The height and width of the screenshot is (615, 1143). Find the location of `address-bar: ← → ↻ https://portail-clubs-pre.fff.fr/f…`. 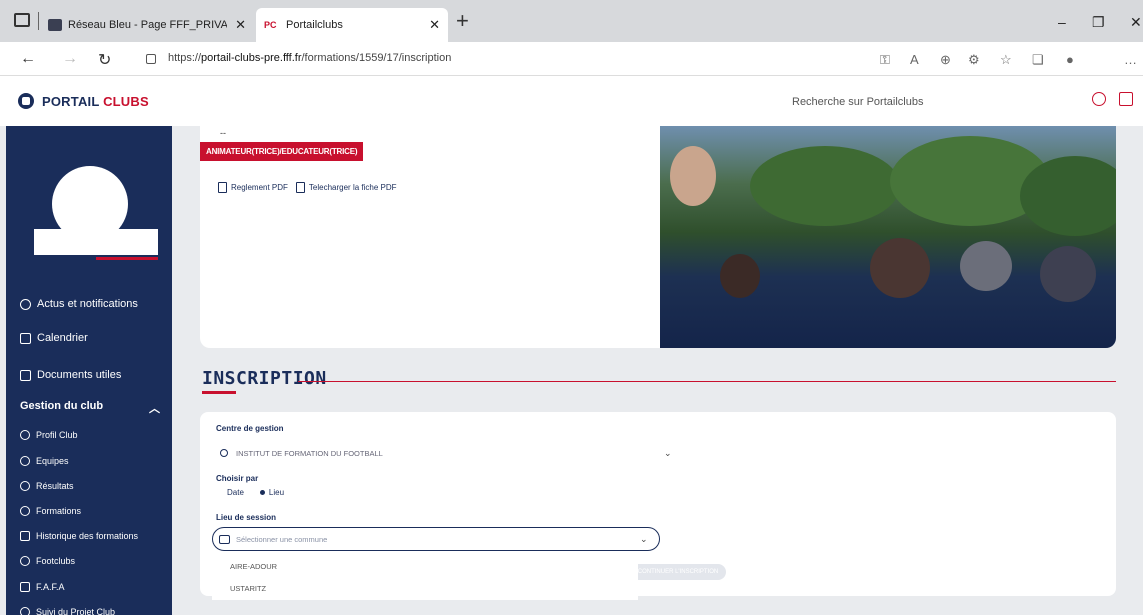

address-bar: ← → ↻ https://portail-clubs-pre.fff.fr/f… is located at coordinates (571, 59).